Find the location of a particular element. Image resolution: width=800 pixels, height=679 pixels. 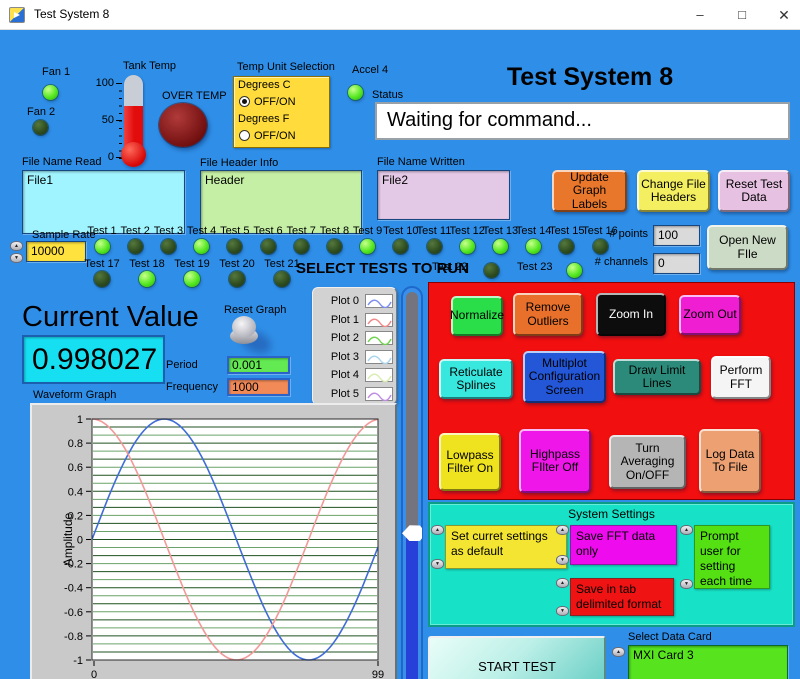

start-test-button: START TEST is located at coordinates (517, 657).